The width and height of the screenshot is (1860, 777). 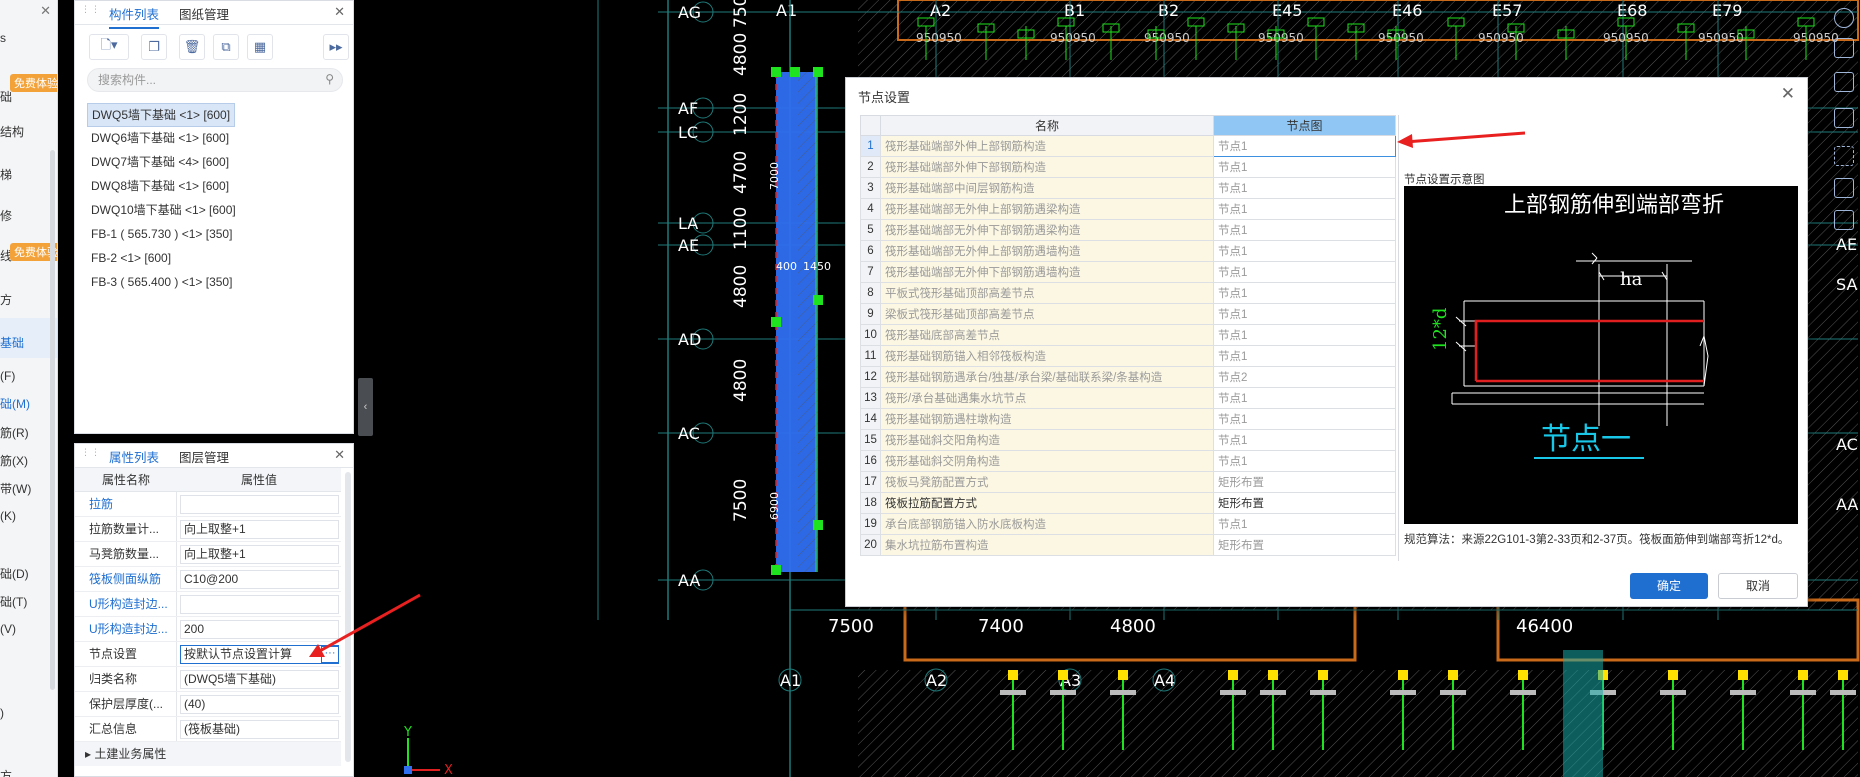 I want to click on node-row: 19 承台底部钢筋锚入防水底板构造 节点1, so click(x=1128, y=524).